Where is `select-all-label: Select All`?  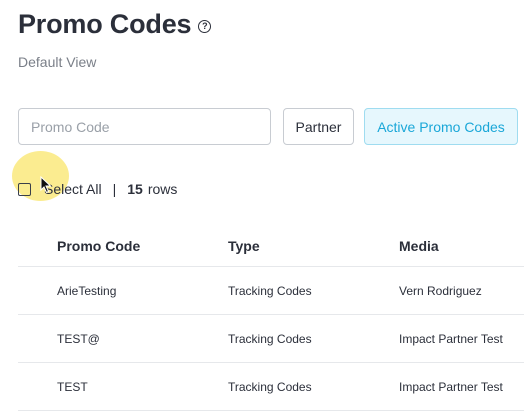
select-all-label: Select All is located at coordinates (73, 189).